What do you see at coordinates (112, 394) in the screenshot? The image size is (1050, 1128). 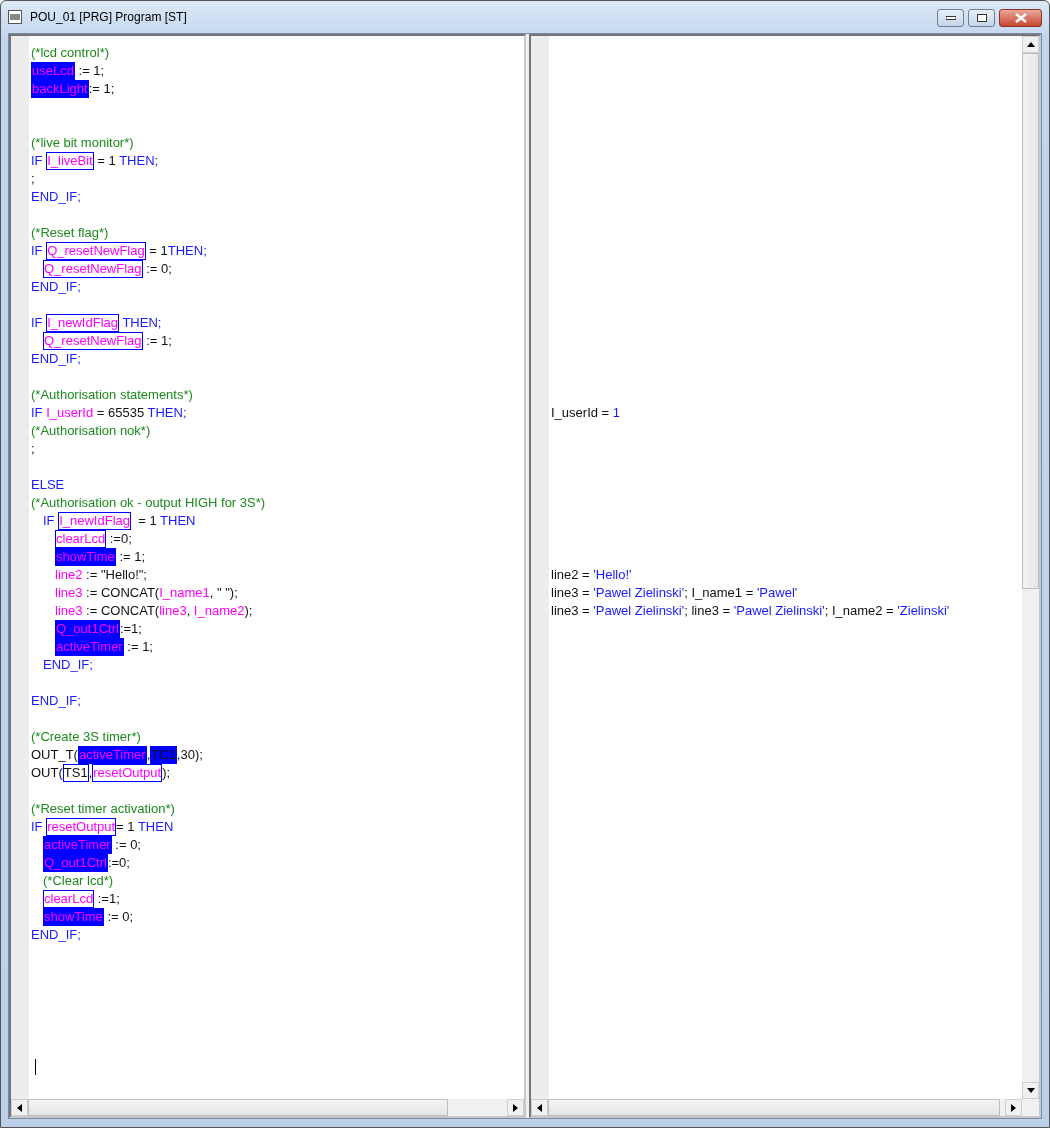 I see `comment-text: (*Authorisation statements*)` at bounding box center [112, 394].